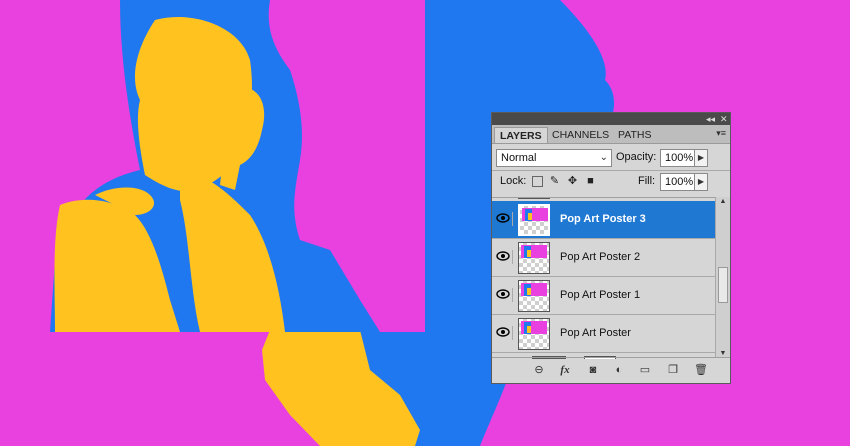 This screenshot has width=850, height=446. What do you see at coordinates (513, 181) in the screenshot?
I see `lock-label: Lock:` at bounding box center [513, 181].